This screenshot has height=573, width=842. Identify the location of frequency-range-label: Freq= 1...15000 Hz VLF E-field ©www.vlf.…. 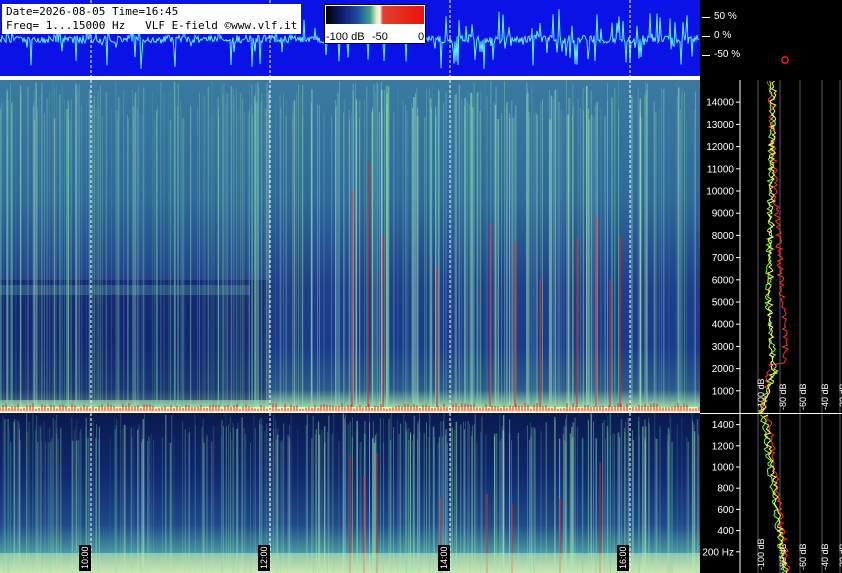
(152, 25).